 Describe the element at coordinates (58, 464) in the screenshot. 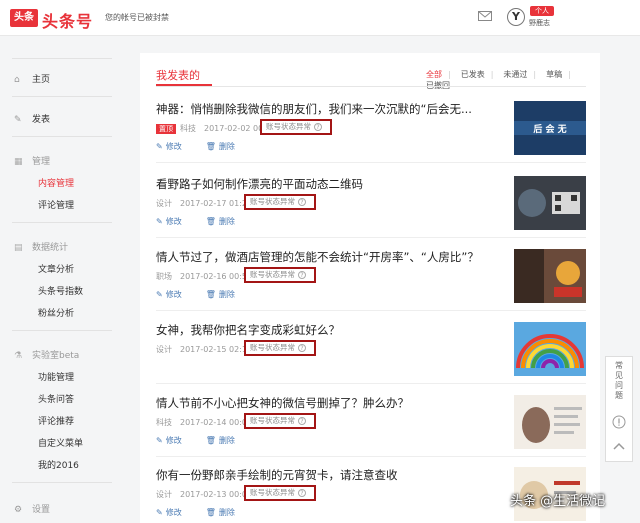

I see `sidebar-item-my-2016: 我的2016` at that location.